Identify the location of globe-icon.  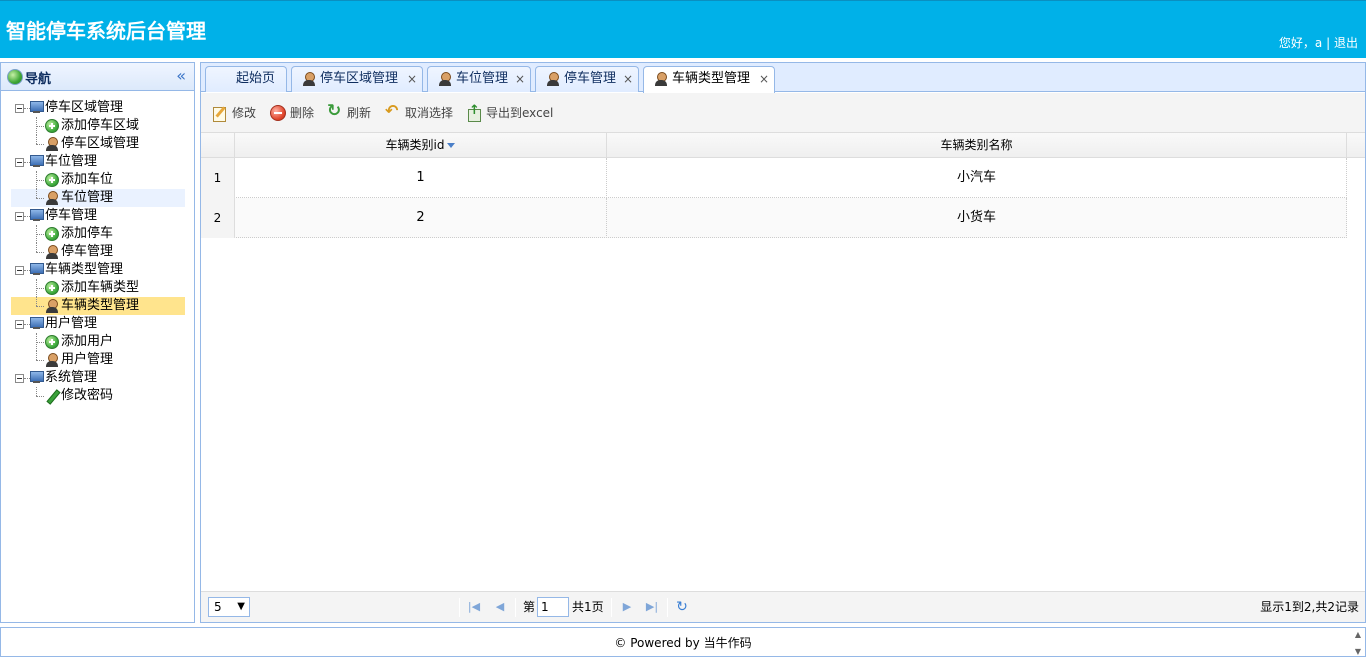
(15, 77).